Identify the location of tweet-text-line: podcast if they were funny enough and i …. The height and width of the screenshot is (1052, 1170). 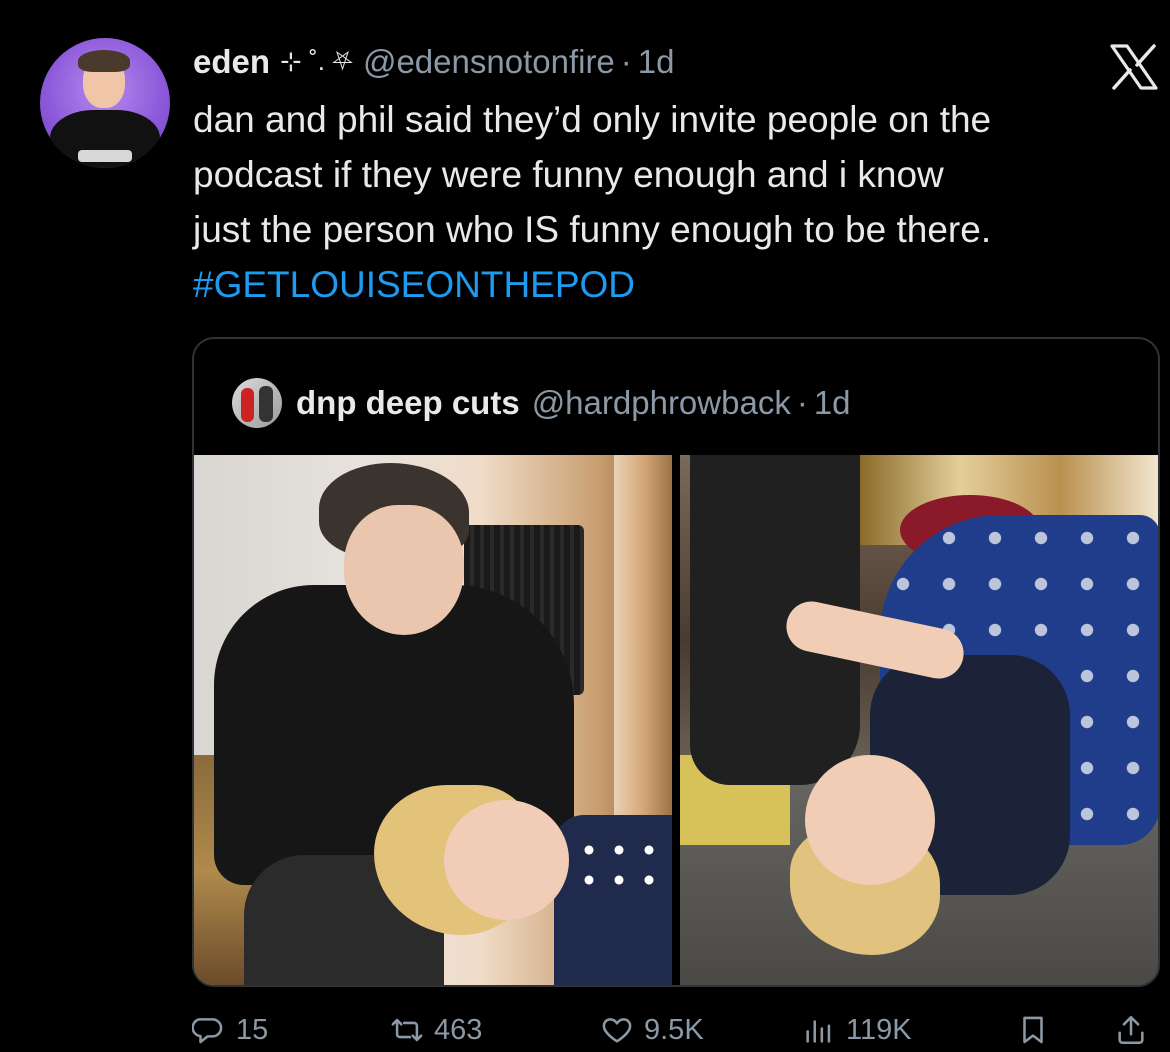
(568, 174).